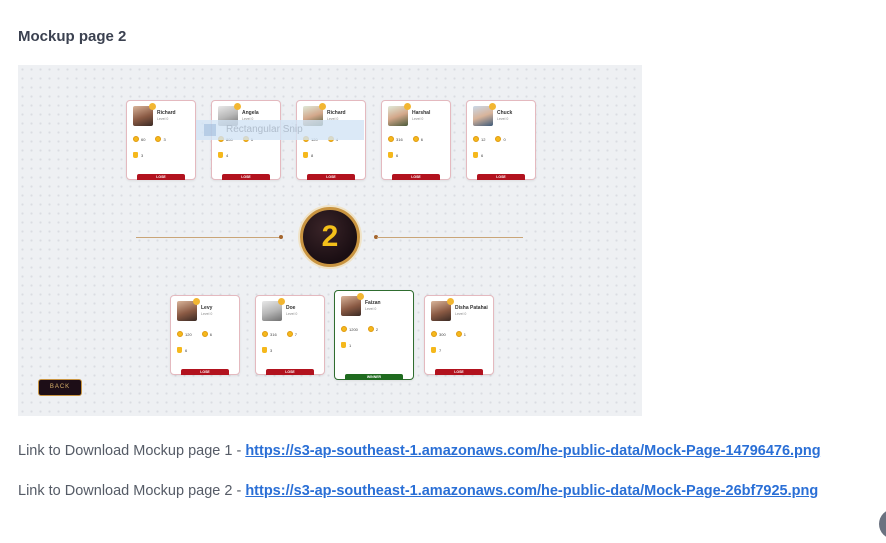 The image size is (886, 543). What do you see at coordinates (374, 377) in the screenshot?
I see `result-ribbon: WINNER` at bounding box center [374, 377].